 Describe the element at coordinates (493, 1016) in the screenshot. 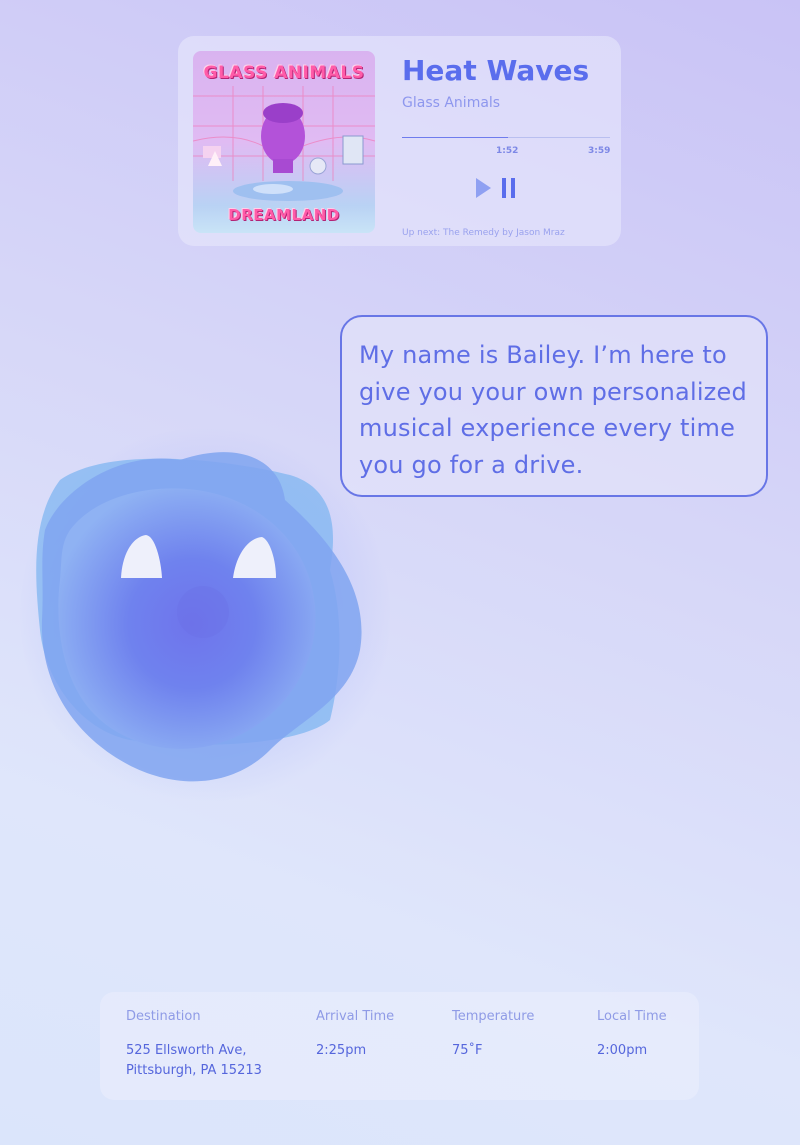

I see `temperature-label: Temperature` at that location.